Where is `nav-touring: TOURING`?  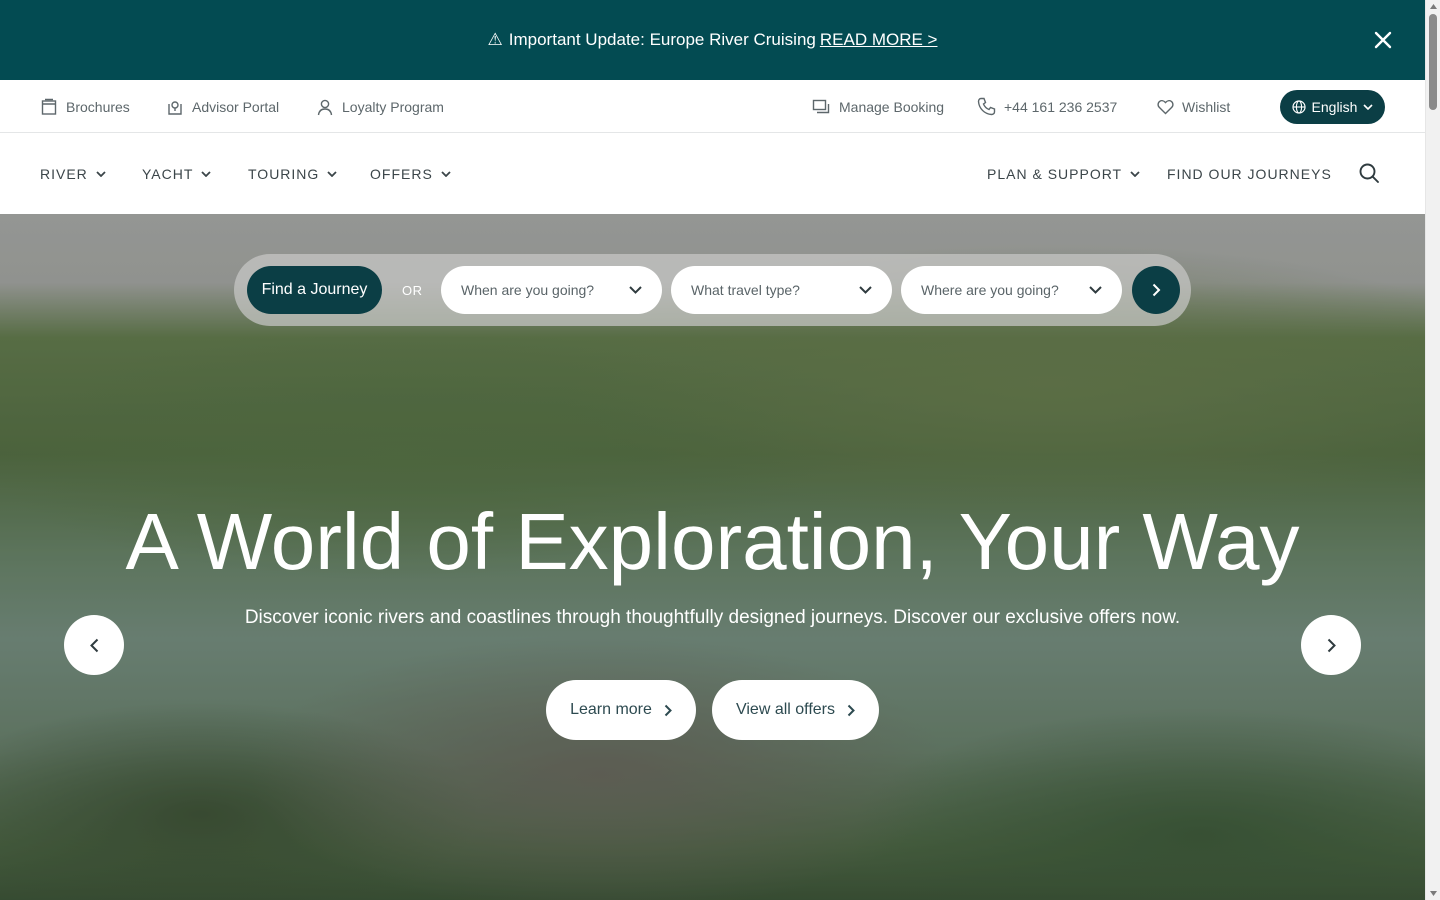
nav-touring: TOURING is located at coordinates (292, 173).